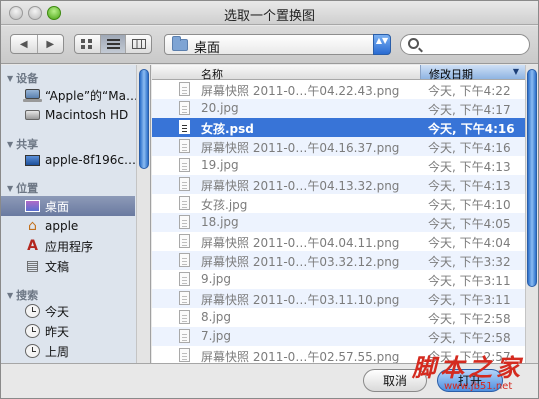 Image resolution: width=539 pixels, height=399 pixels. I want to click on file-name: 屏幕快照 2011-0…午03.11.10.png, so click(300, 300).